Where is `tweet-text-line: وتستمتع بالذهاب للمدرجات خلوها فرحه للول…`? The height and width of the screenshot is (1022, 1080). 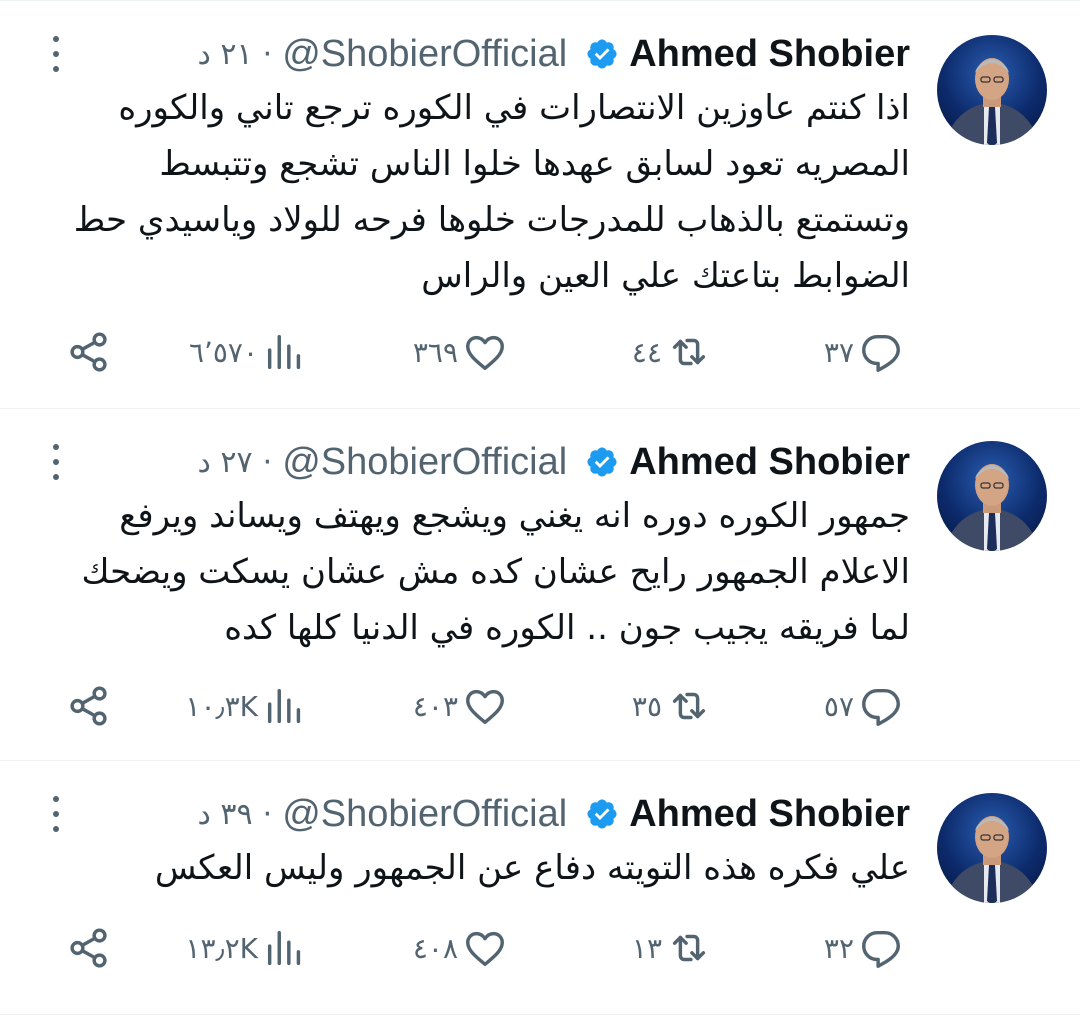 tweet-text-line: وتستمتع بالذهاب للمدرجات خلوها فرحه للول… is located at coordinates (491, 220).